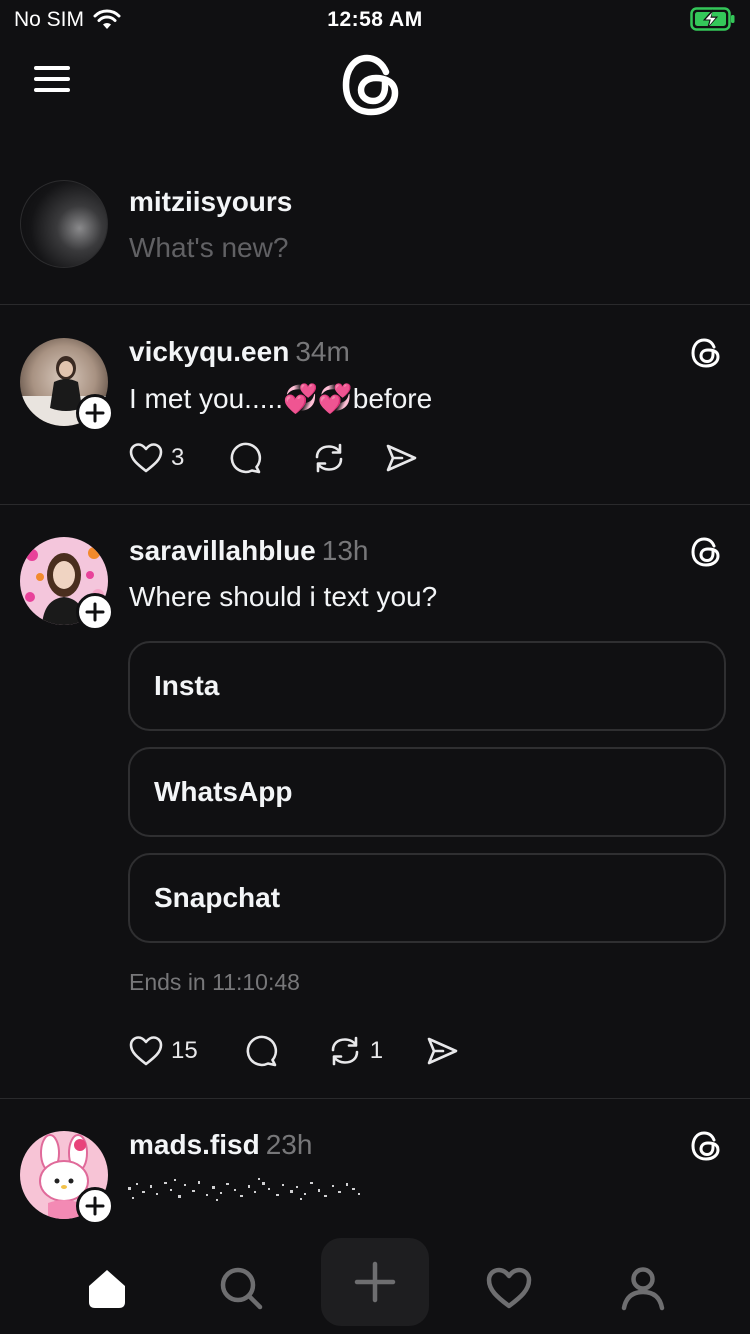 This screenshot has height=1334, width=750. I want to click on home-icon, so click(107, 1289).